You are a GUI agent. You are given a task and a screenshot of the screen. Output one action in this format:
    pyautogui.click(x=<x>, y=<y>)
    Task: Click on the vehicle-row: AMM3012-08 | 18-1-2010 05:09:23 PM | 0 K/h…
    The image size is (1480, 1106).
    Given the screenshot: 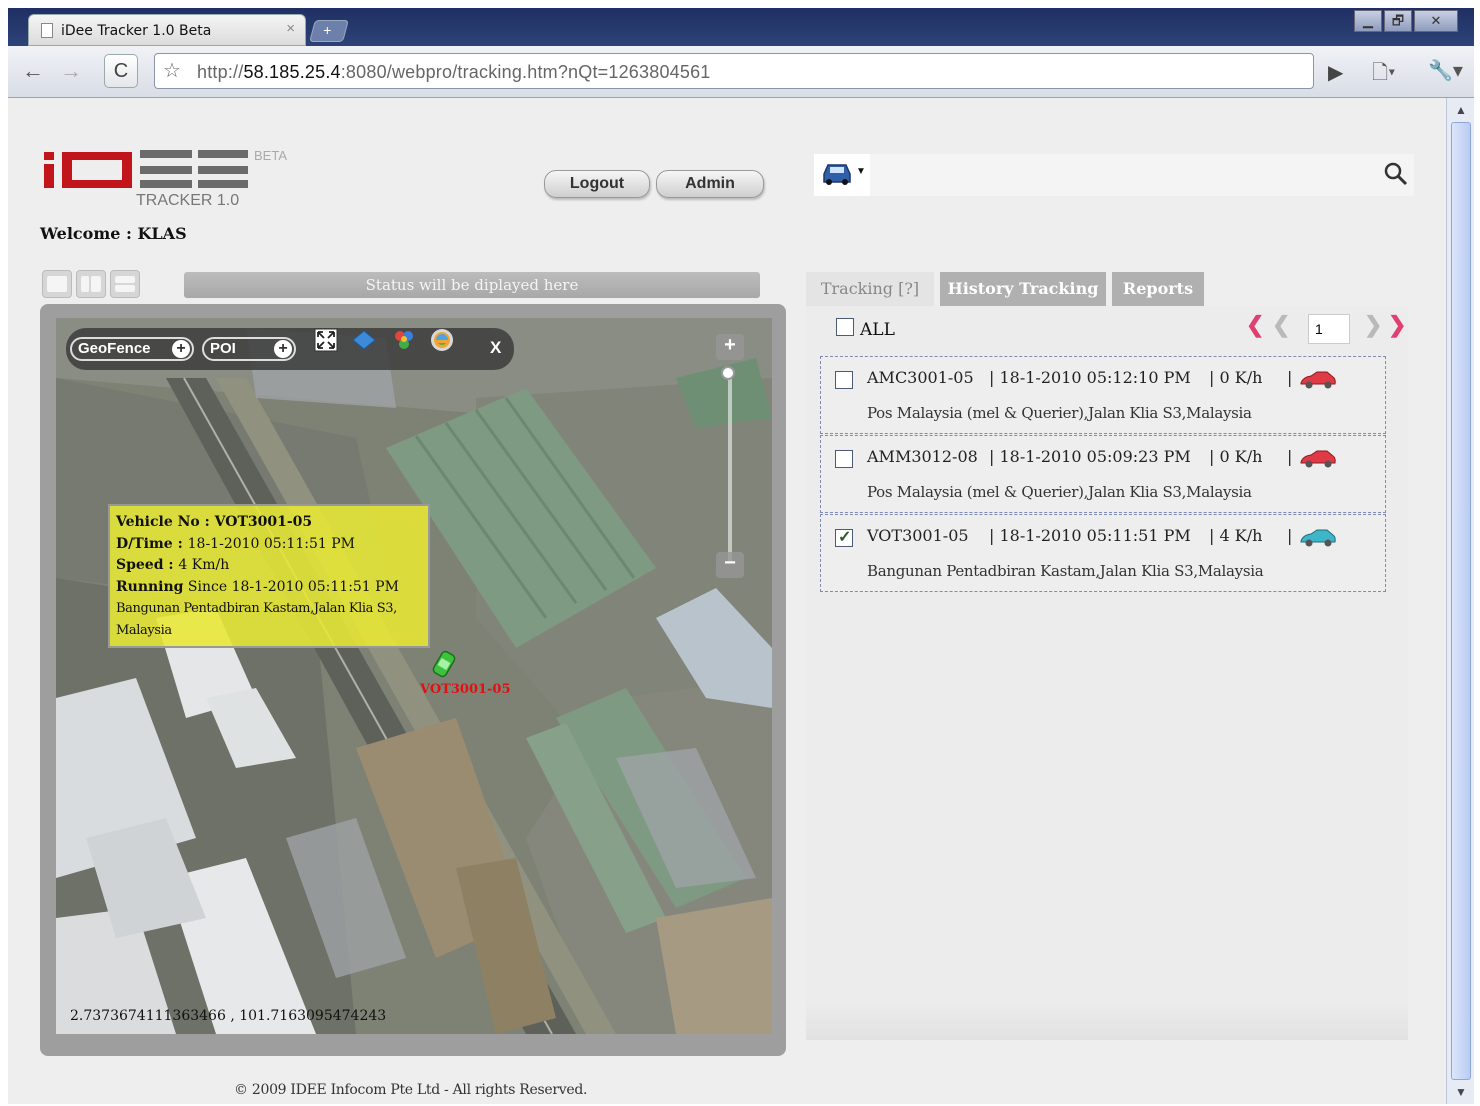 What is the action you would take?
    pyautogui.click(x=1103, y=474)
    